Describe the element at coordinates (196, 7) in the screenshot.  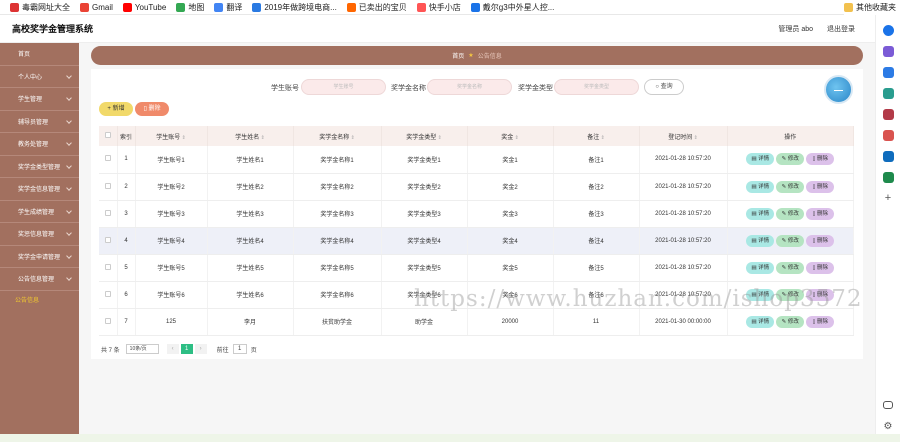
I see `bookmark-label: 地图` at that location.